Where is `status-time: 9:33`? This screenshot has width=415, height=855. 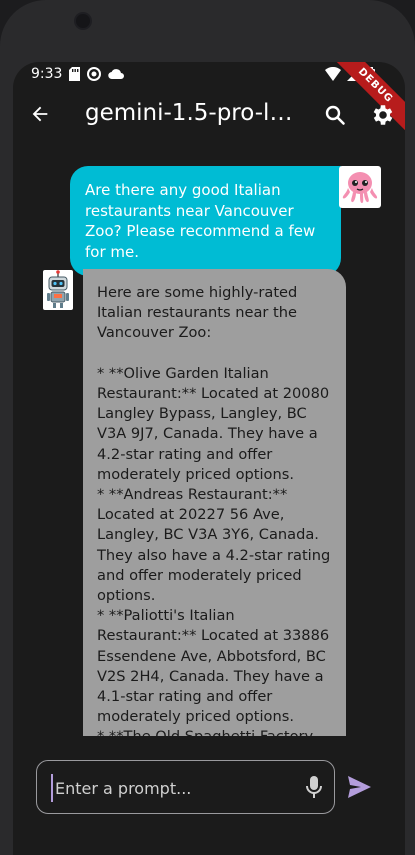 status-time: 9:33 is located at coordinates (47, 74).